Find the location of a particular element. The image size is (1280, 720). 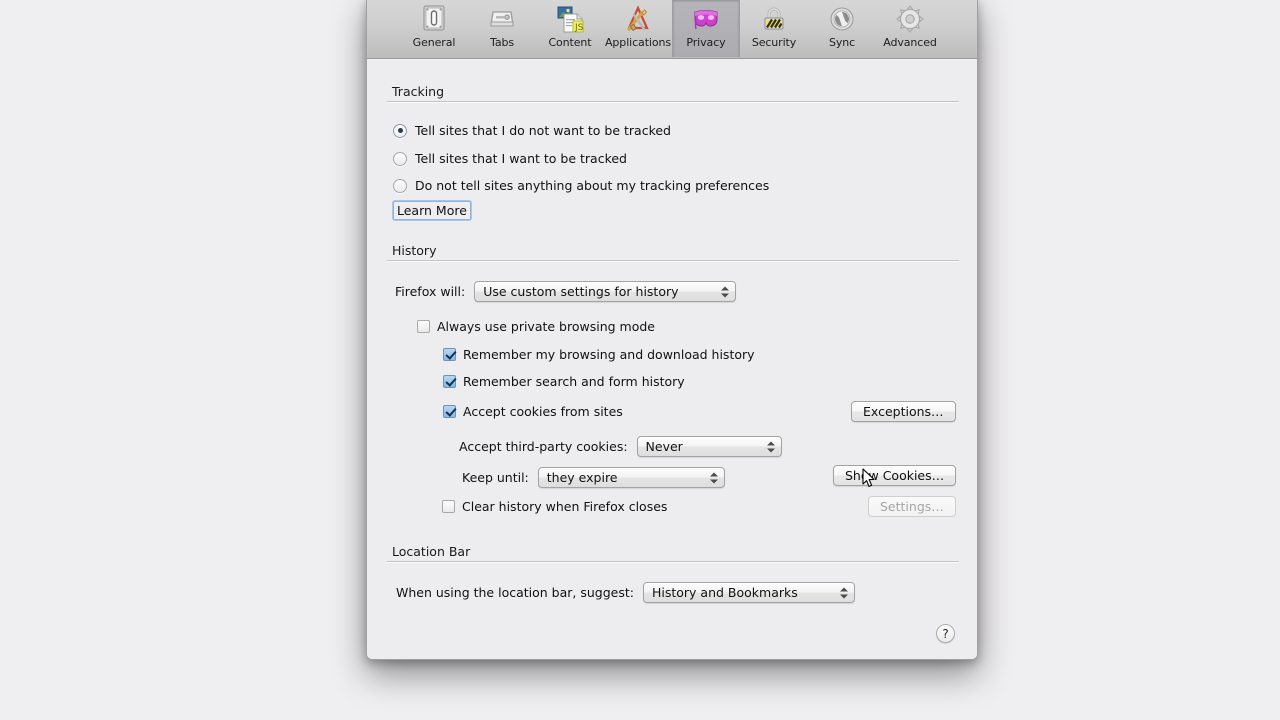

firefox-will-select: Use custom settings for history is located at coordinates (605, 291).